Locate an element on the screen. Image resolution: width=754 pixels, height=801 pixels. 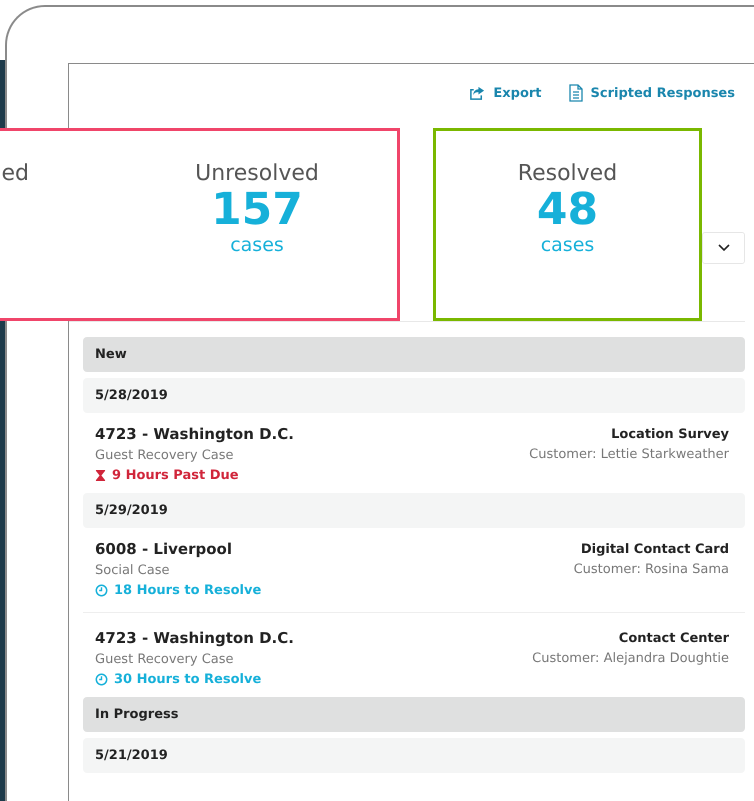
document-link: Scripted Responses is located at coordinates (651, 93).